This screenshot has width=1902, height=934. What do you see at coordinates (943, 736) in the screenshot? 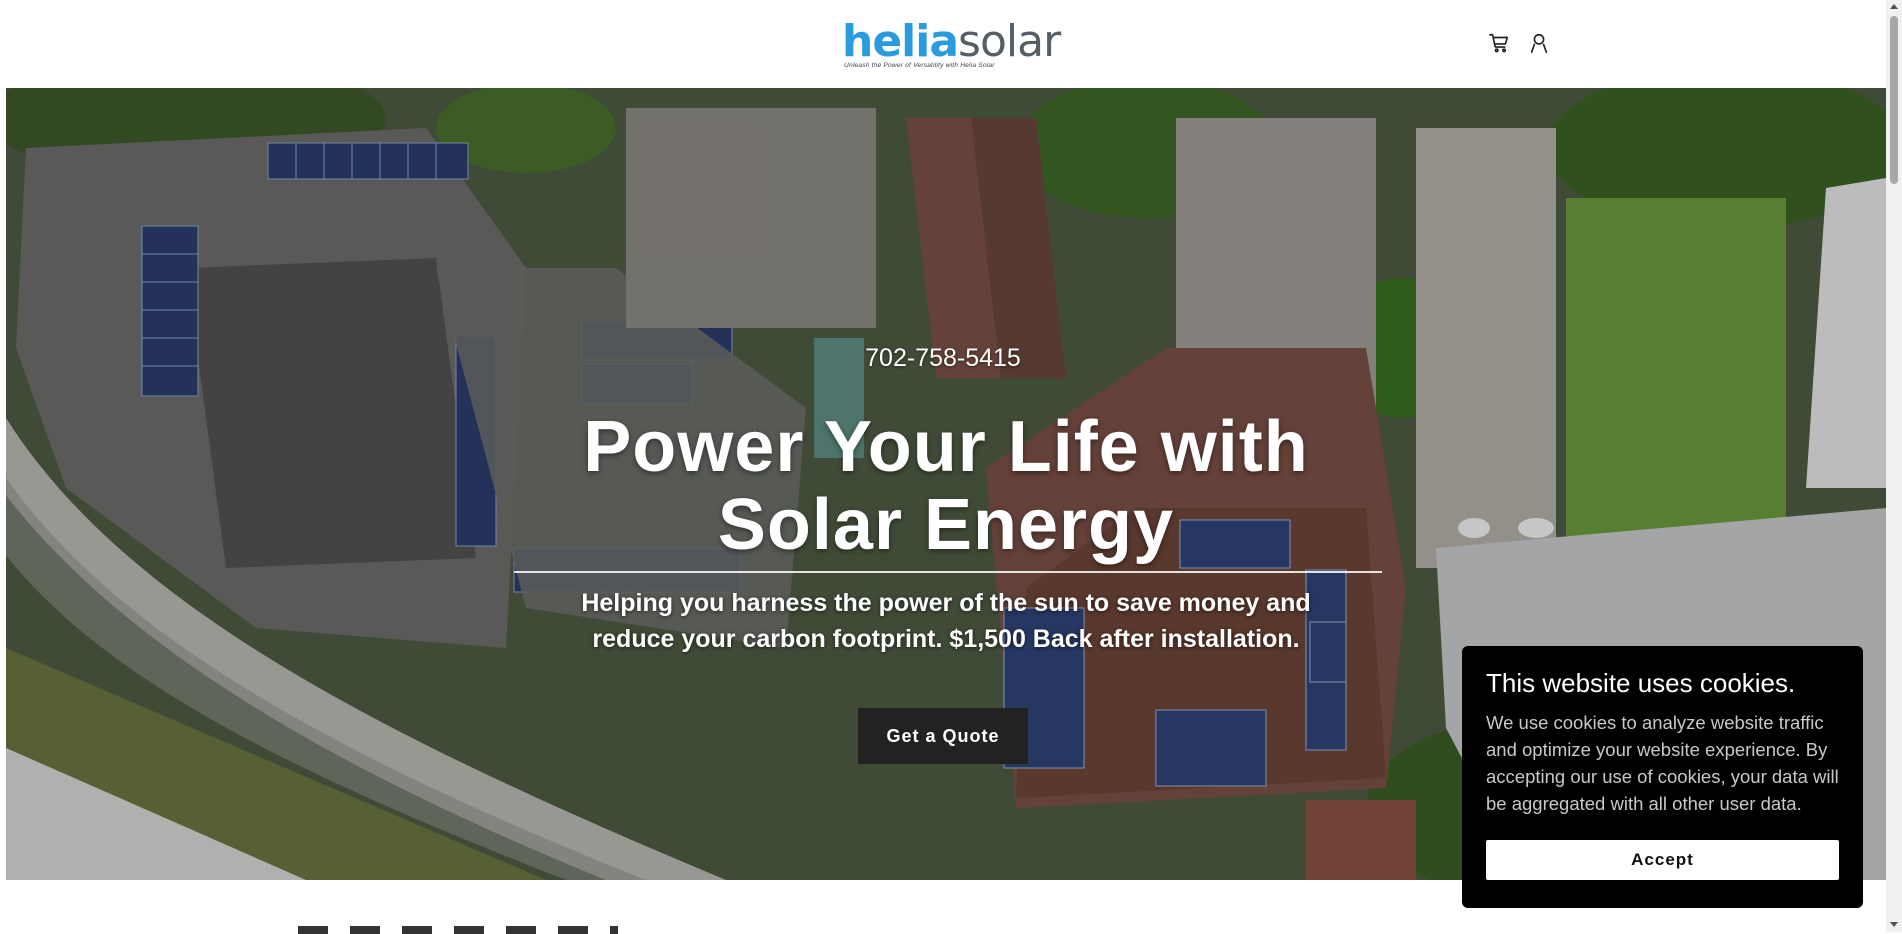
I see `get-a-quote-button: Get a Quote` at bounding box center [943, 736].